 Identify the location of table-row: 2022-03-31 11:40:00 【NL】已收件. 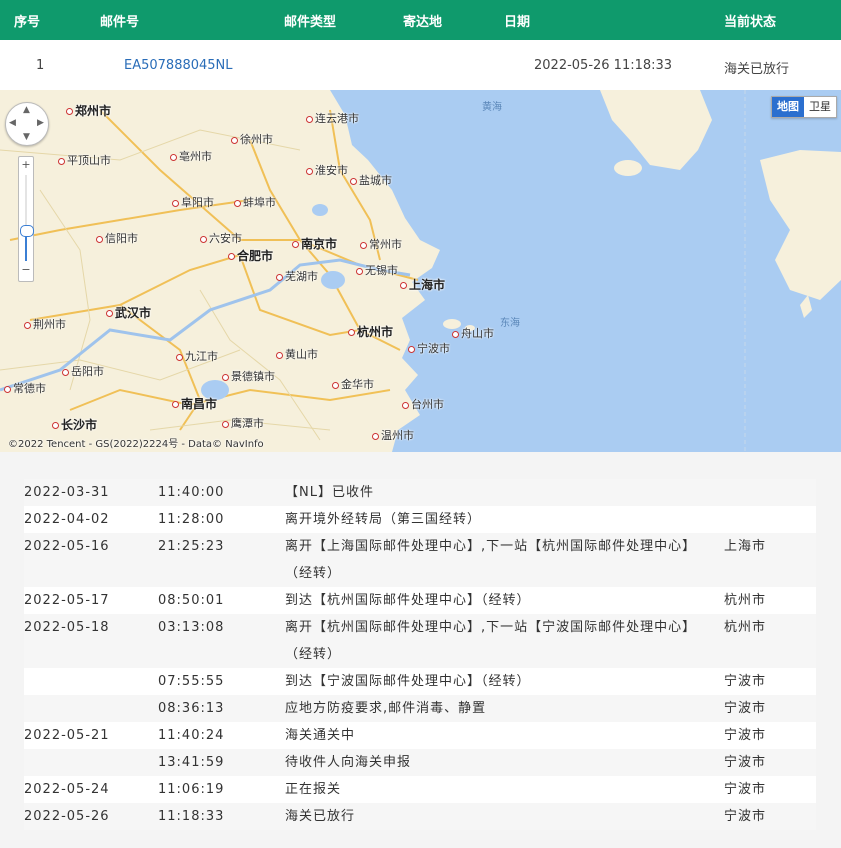
(420, 492).